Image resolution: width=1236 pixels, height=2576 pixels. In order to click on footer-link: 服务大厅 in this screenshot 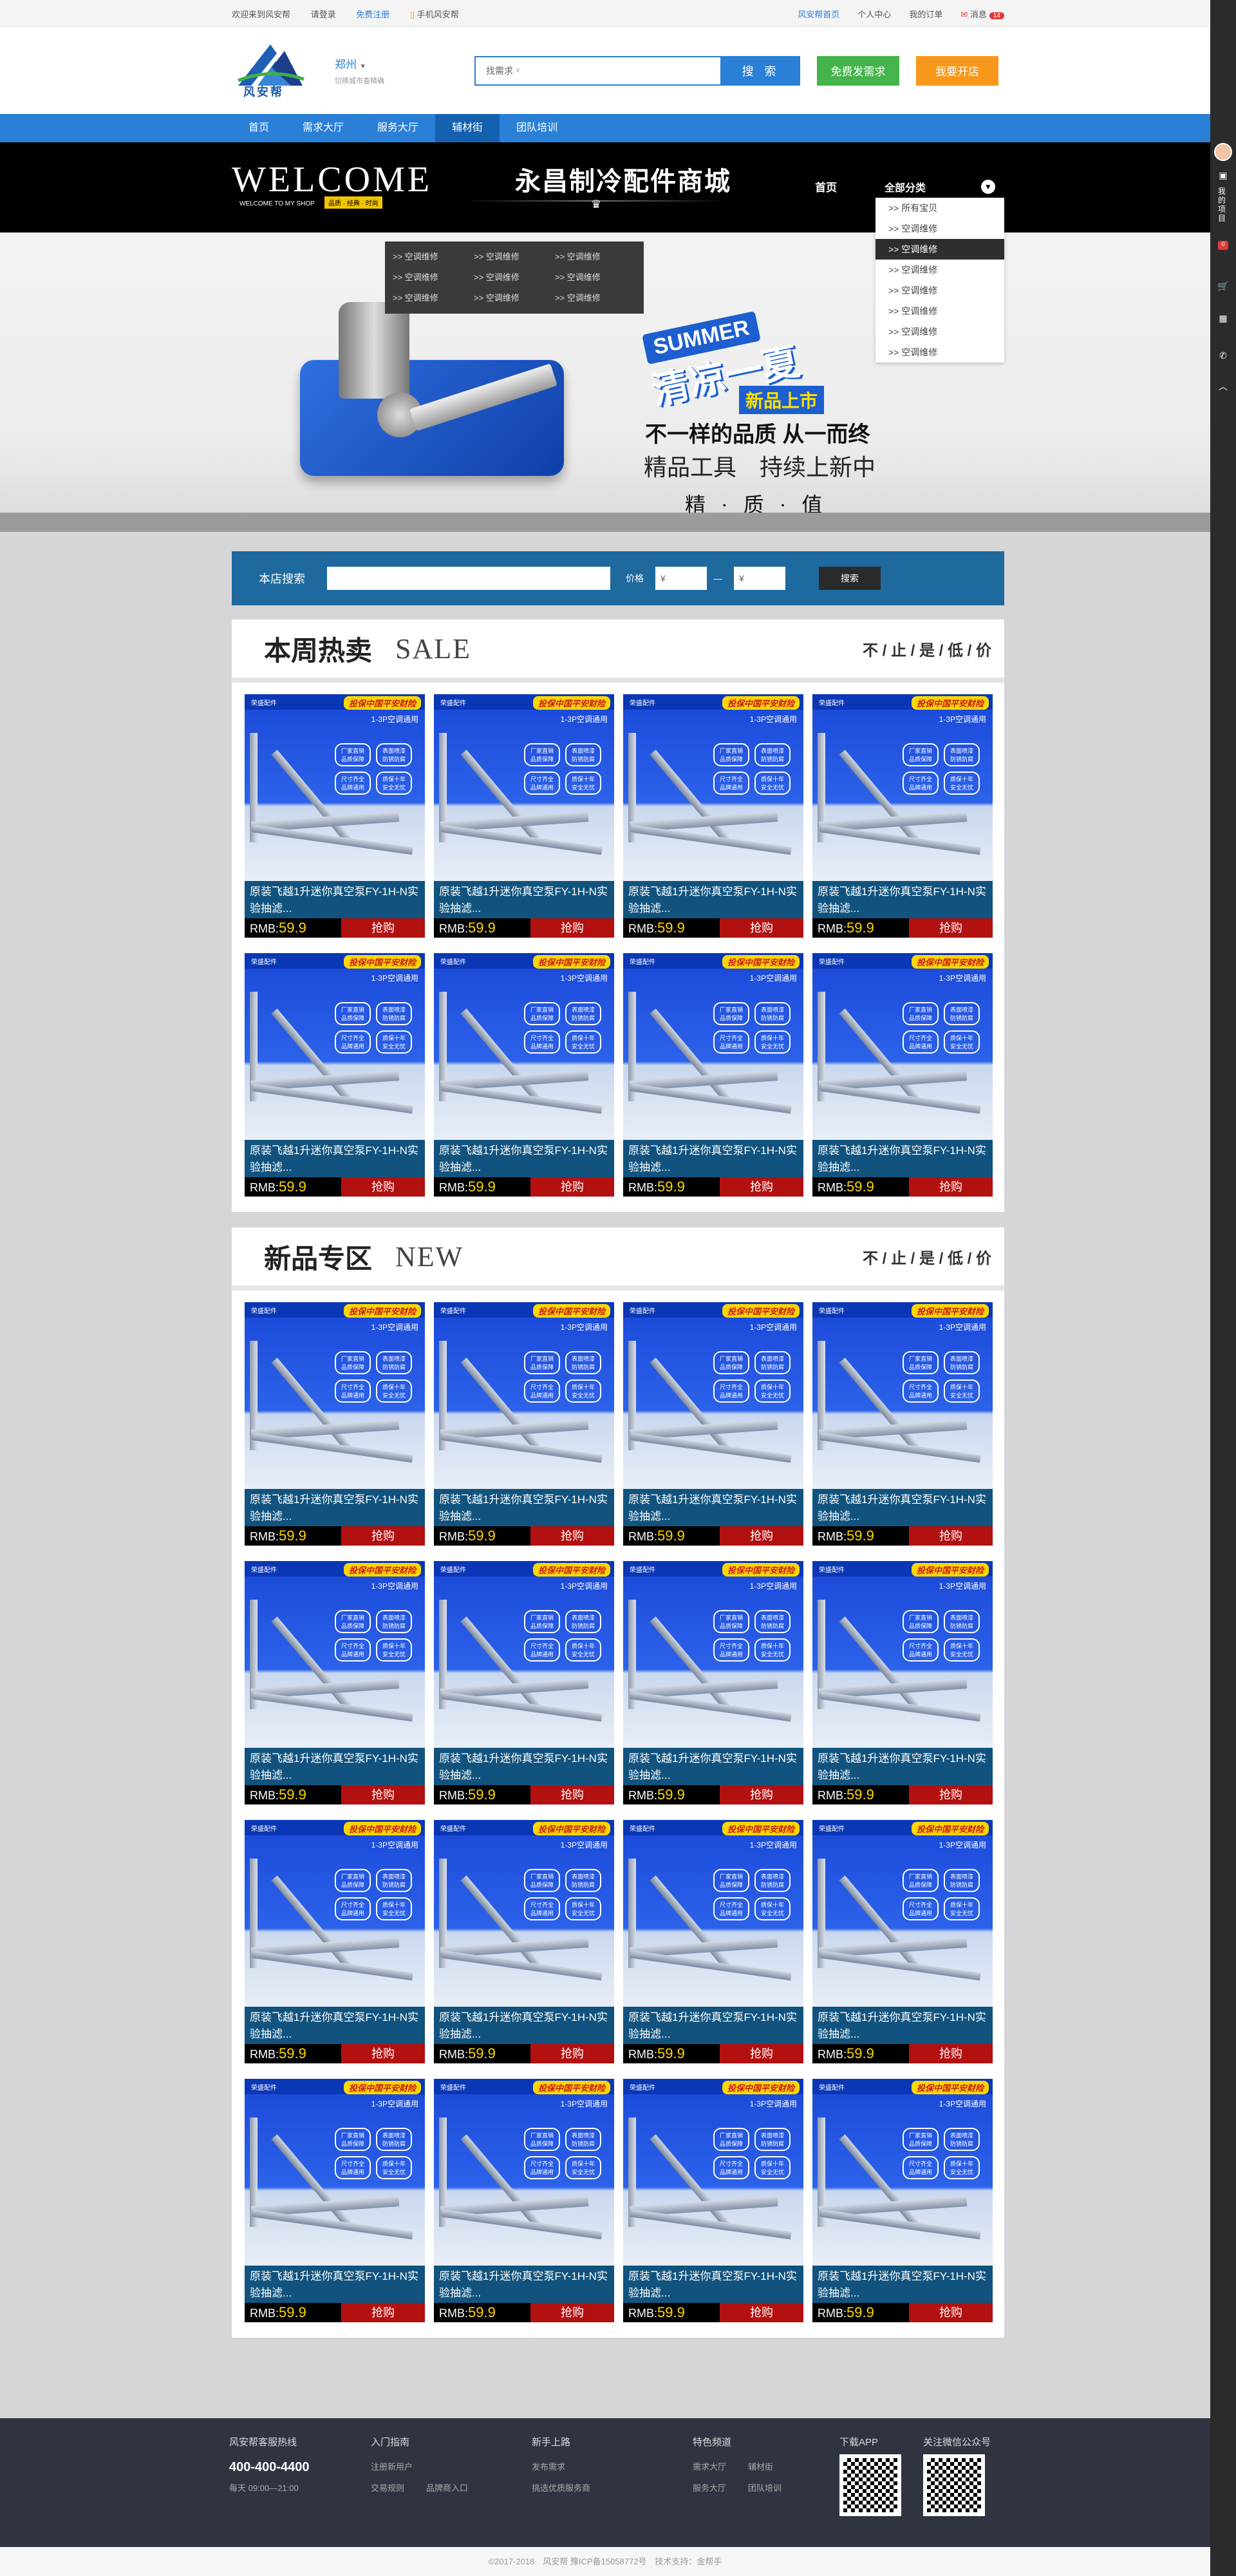, I will do `click(710, 2487)`.